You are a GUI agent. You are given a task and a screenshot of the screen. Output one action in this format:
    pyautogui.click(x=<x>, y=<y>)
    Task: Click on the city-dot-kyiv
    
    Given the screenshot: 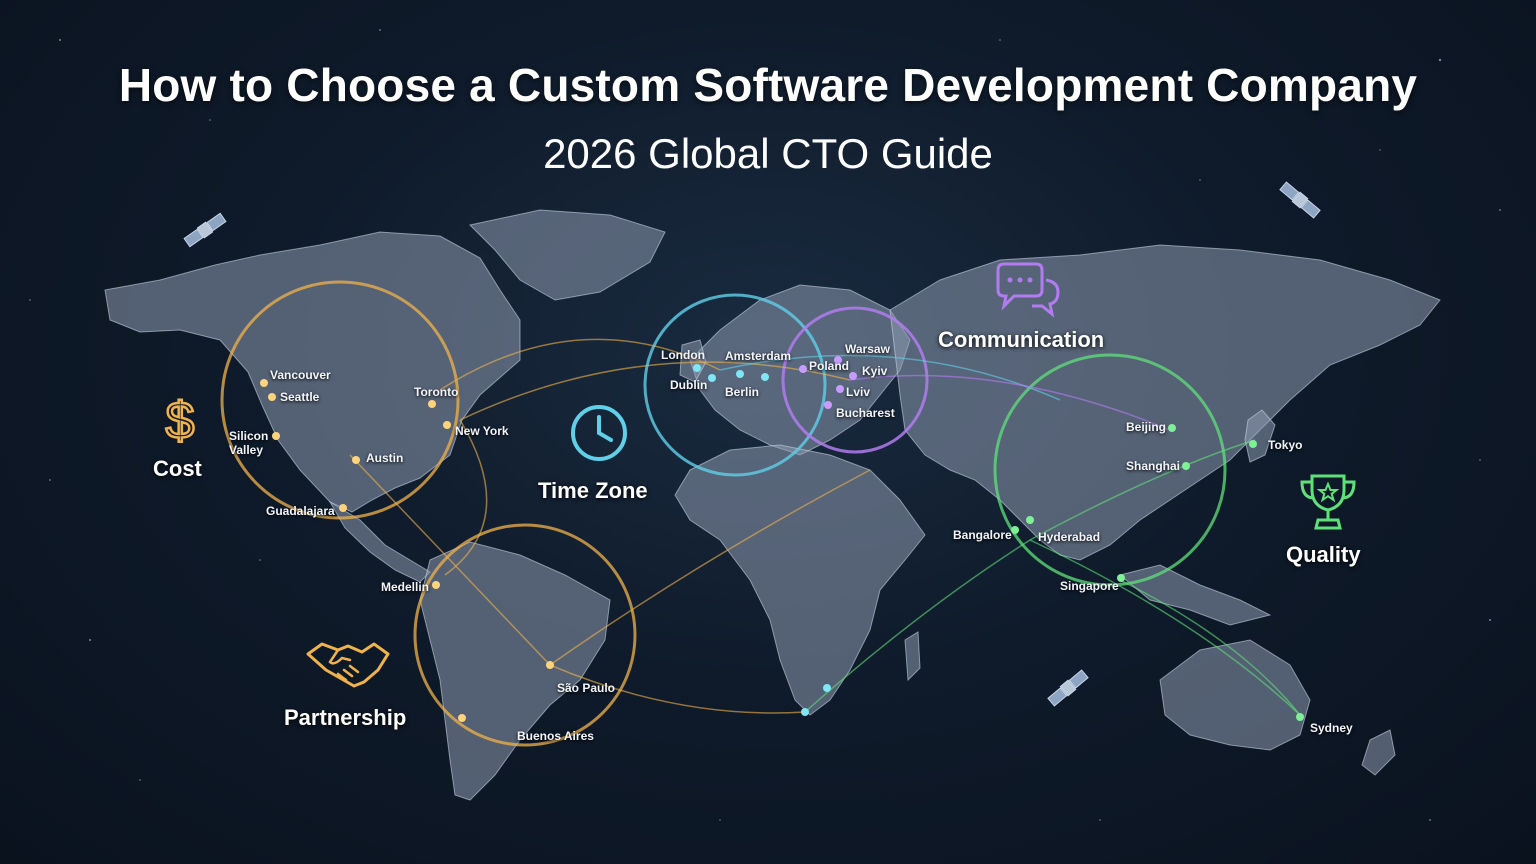 What is the action you would take?
    pyautogui.click(x=853, y=376)
    